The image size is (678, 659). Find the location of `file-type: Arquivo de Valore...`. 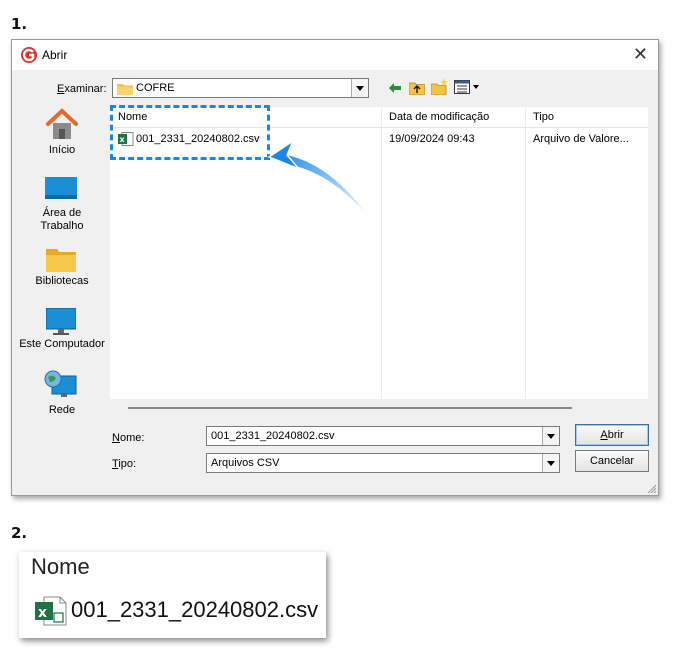

file-type: Arquivo de Valore... is located at coordinates (581, 139).